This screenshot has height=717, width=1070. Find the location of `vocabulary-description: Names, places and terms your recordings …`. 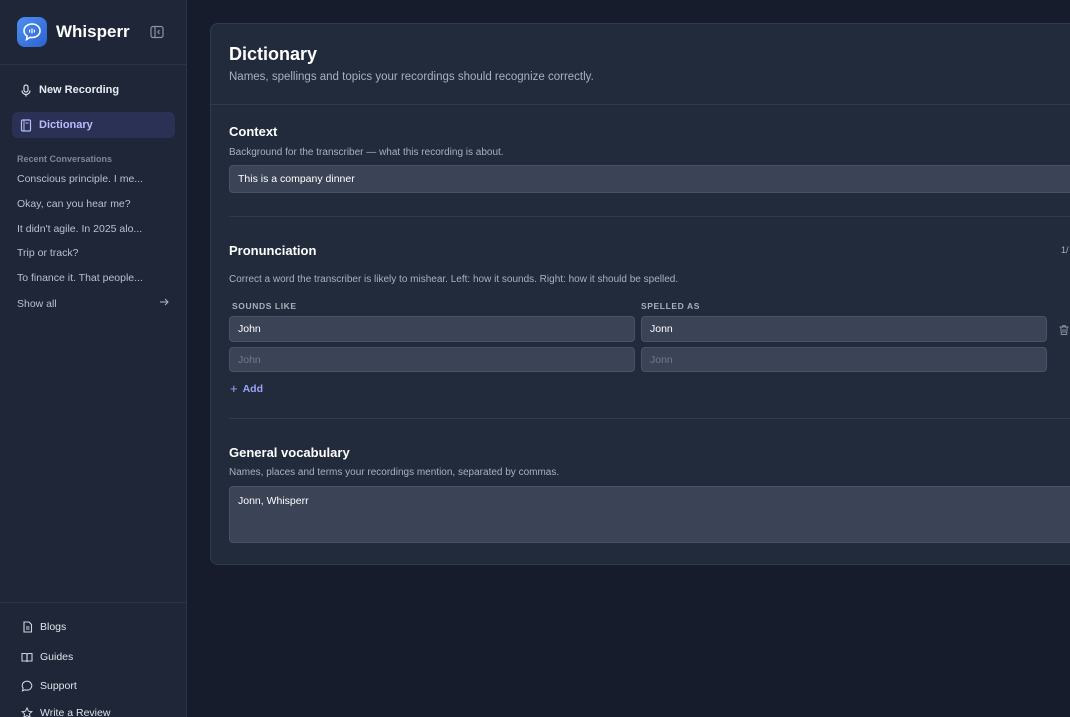

vocabulary-description: Names, places and terms your recordings … is located at coordinates (394, 472).